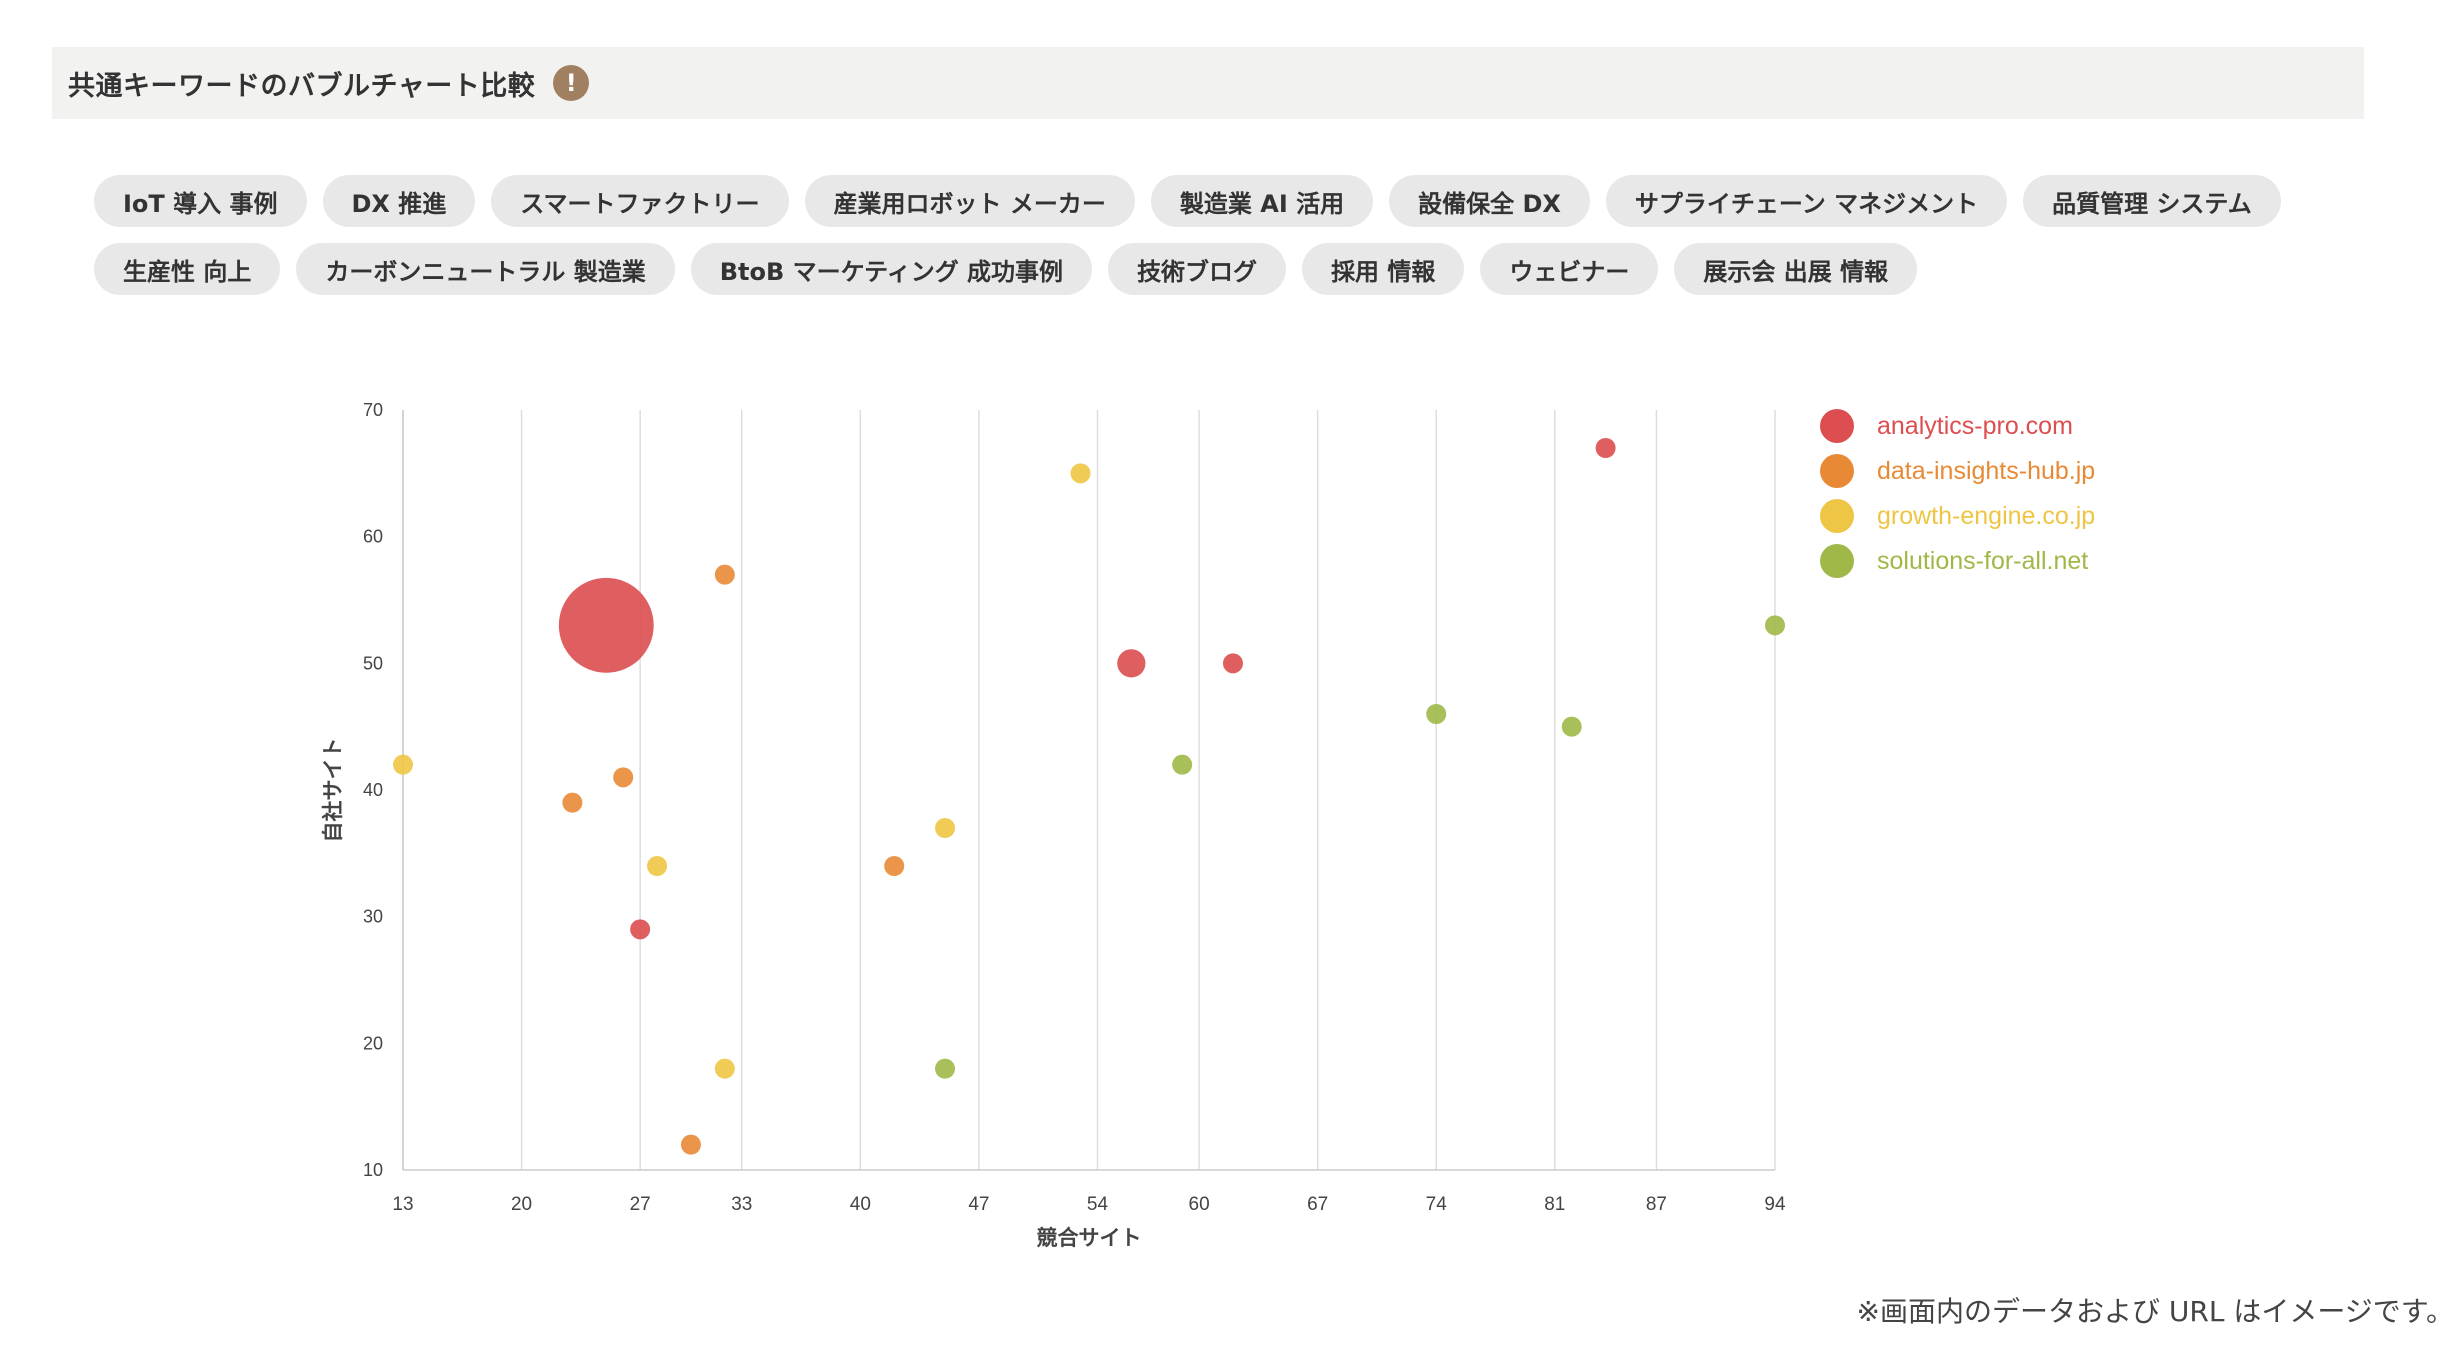  What do you see at coordinates (521, 1204) in the screenshot?
I see `x-tick-label: 20` at bounding box center [521, 1204].